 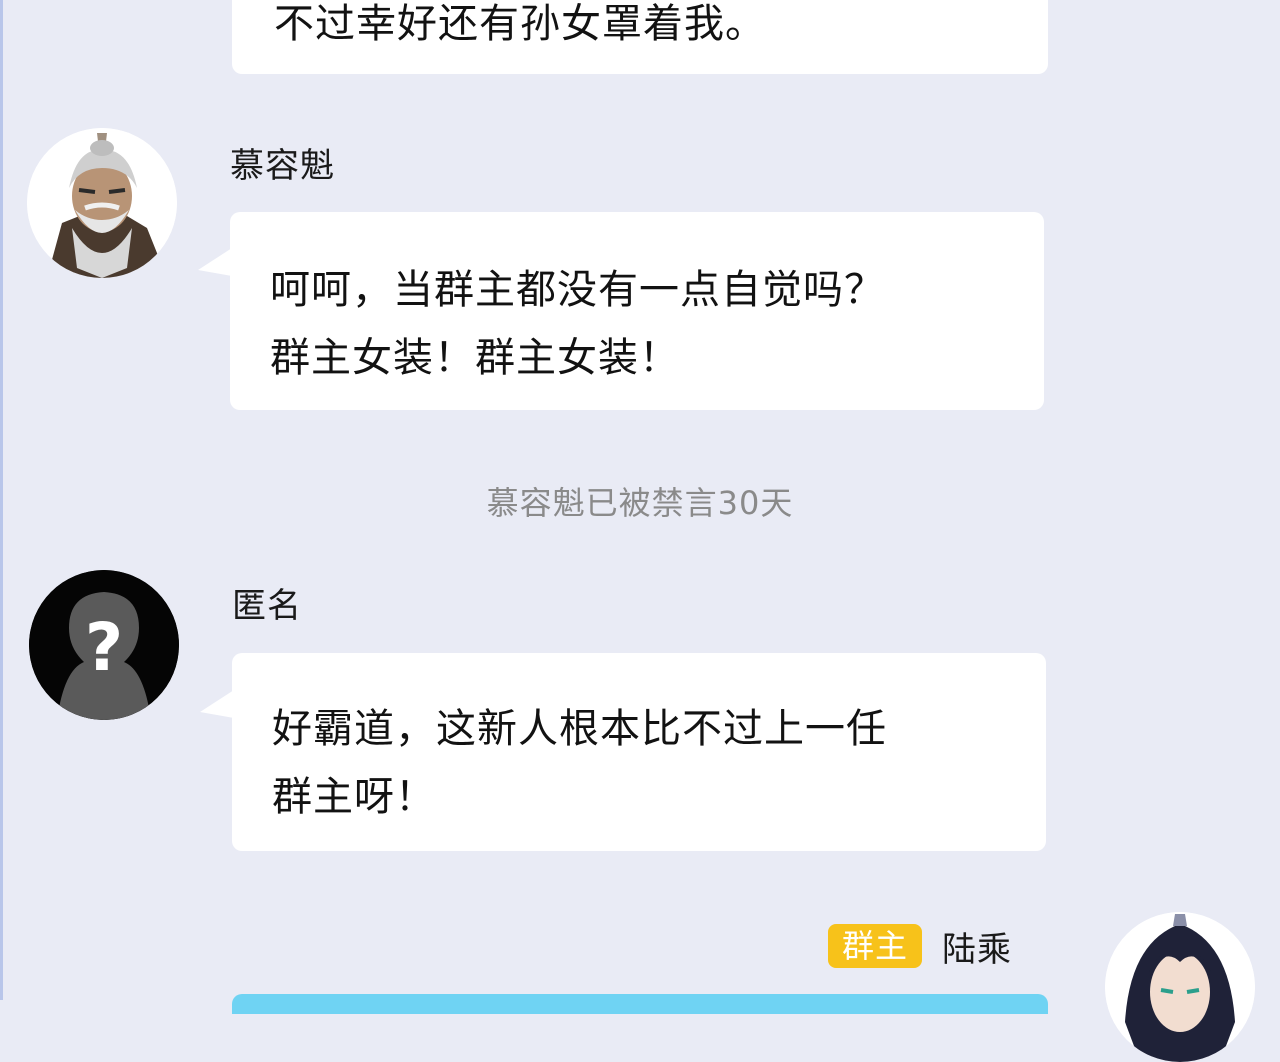 I want to click on message-text: 呵呵，当群主都没有一点自觉吗？ 群主女装！群主女装！, so click(x=577, y=324).